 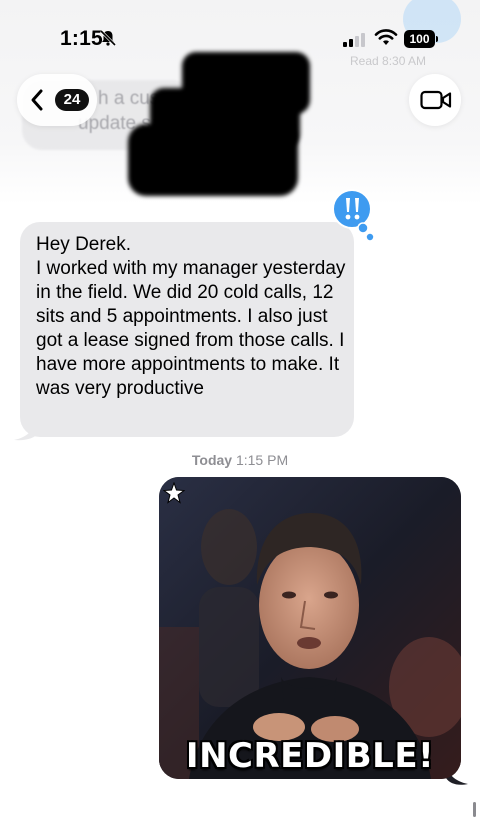 What do you see at coordinates (262, 460) in the screenshot?
I see `timestamp-time: 1:15 PM` at bounding box center [262, 460].